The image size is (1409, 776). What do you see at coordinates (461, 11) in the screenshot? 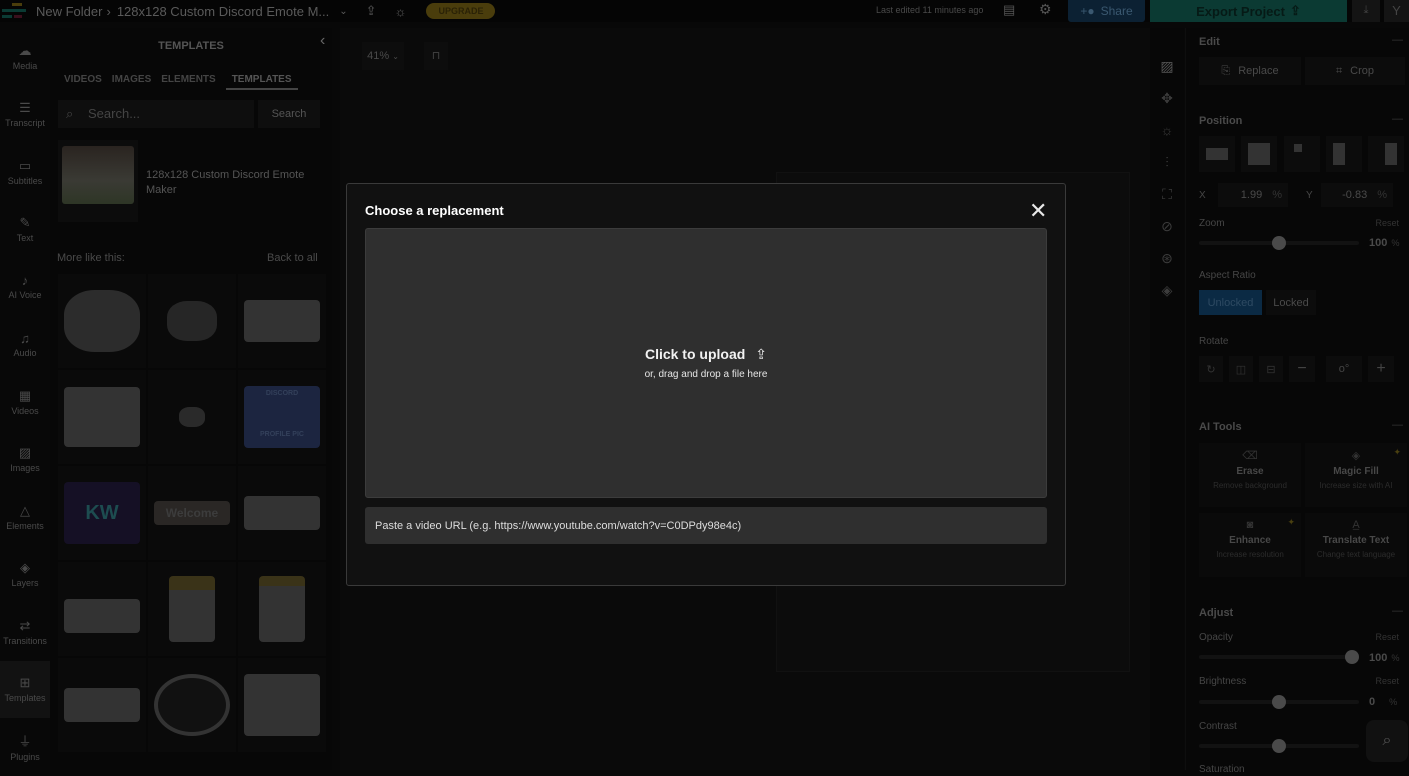
I see `upgrade-button: UPGRADE` at bounding box center [461, 11].